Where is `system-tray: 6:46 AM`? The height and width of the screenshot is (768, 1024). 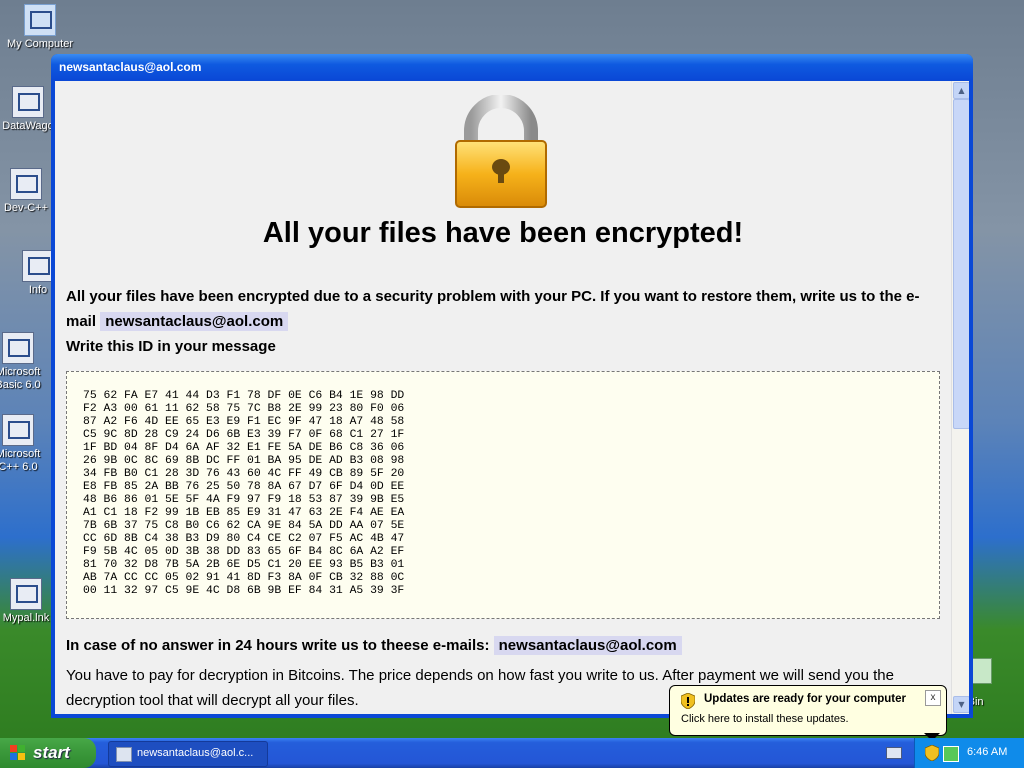 system-tray: 6:46 AM is located at coordinates (969, 753).